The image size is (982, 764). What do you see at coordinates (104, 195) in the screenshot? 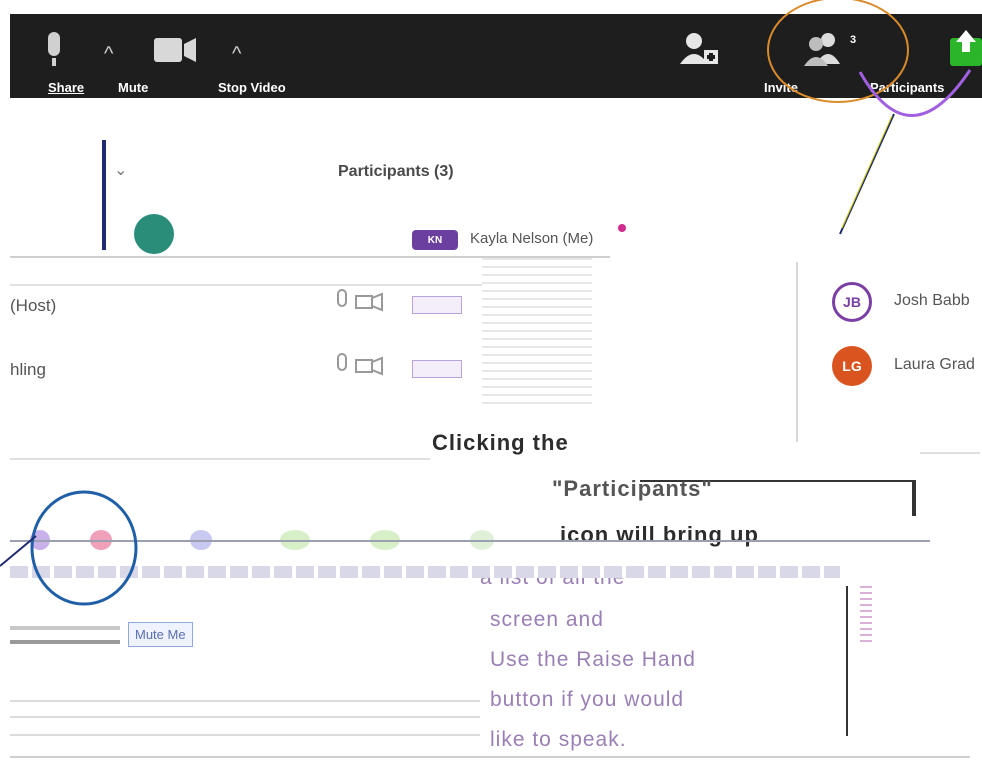
I see `annotation-line-vertical` at bounding box center [104, 195].